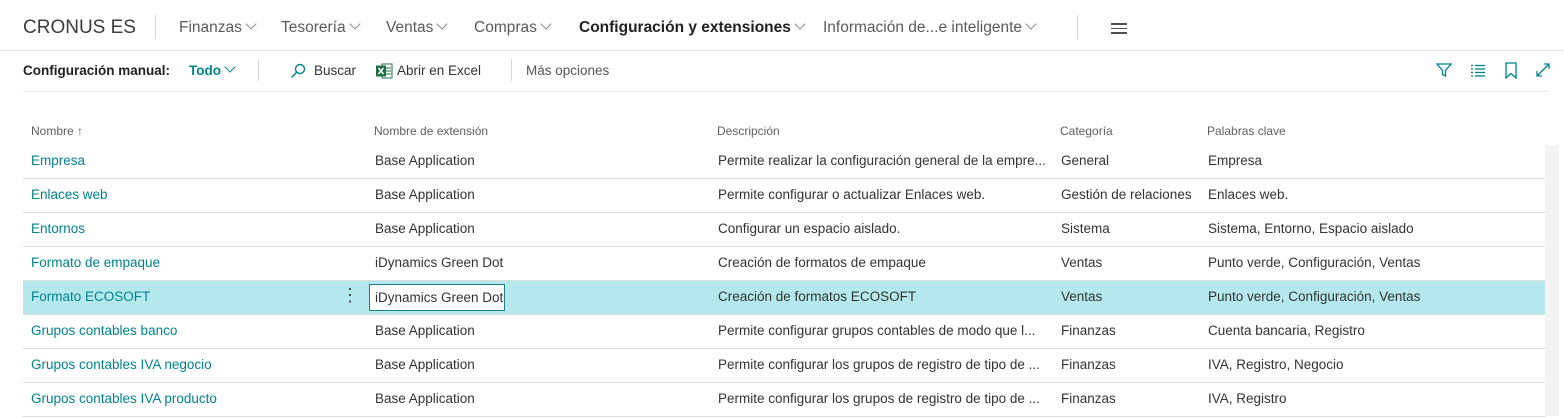  I want to click on more-options-button: Más opciones, so click(567, 70).